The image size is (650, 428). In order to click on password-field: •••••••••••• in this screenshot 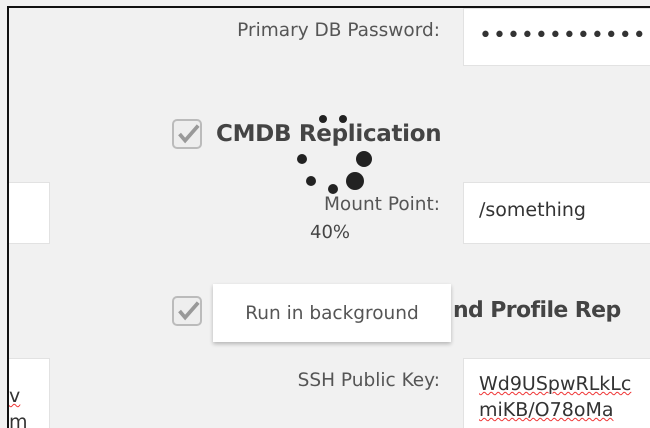, I will do `click(556, 37)`.